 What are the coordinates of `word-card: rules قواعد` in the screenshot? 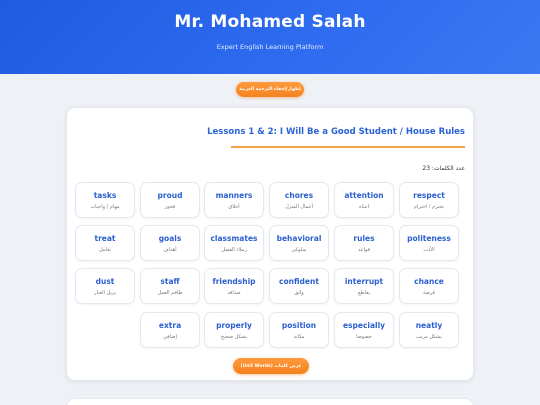 It's located at (364, 243).